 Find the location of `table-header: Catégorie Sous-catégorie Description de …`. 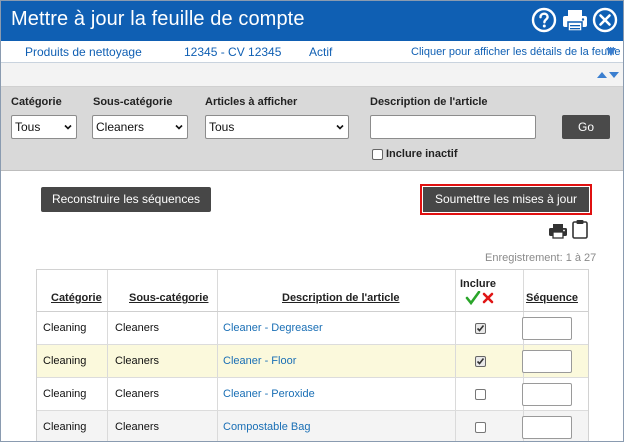

table-header: Catégorie Sous-catégorie Description de … is located at coordinates (312, 291).